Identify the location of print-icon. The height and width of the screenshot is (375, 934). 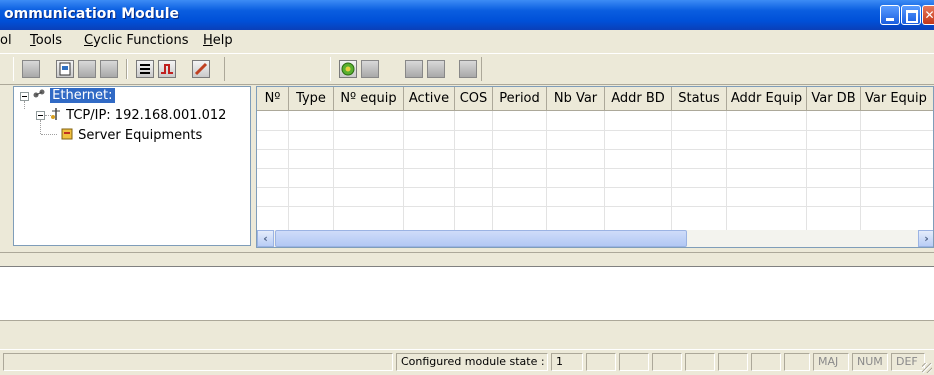
(65, 69).